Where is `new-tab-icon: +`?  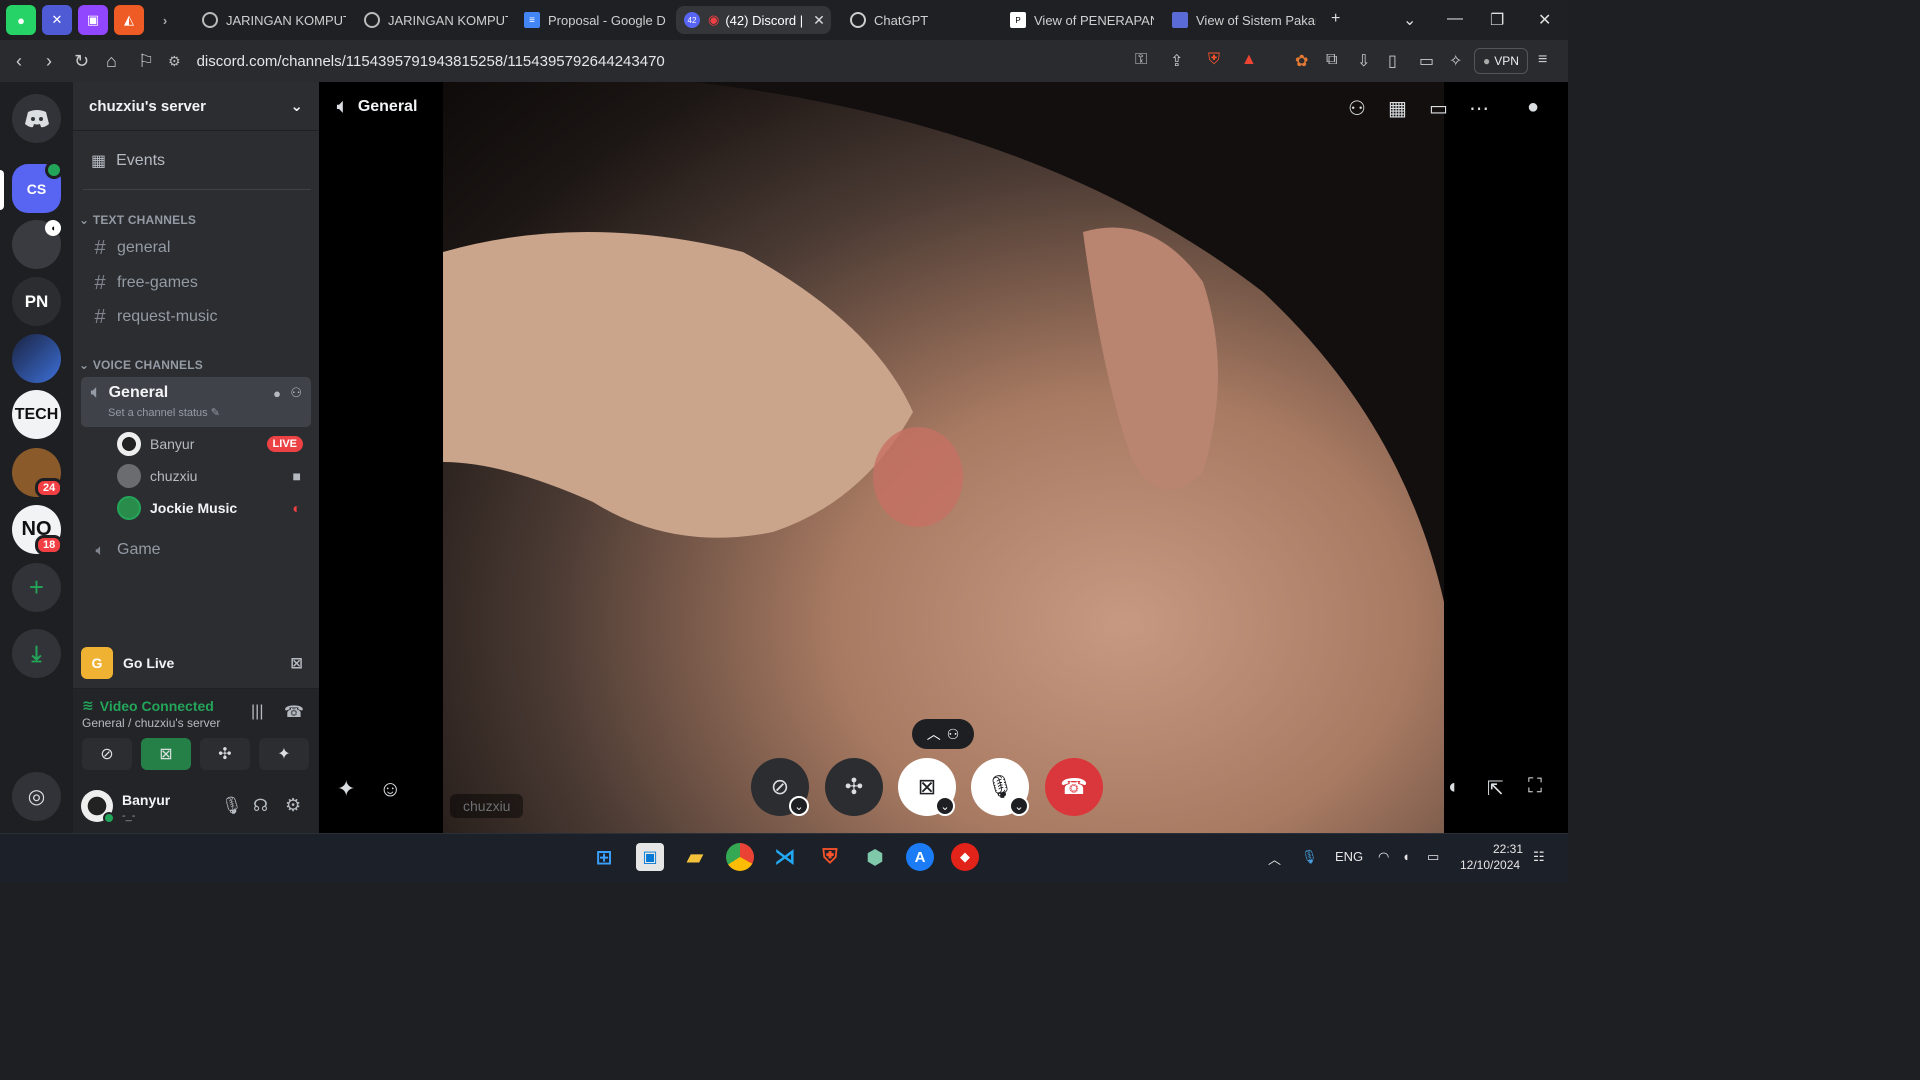
new-tab-icon: + is located at coordinates (1335, 19).